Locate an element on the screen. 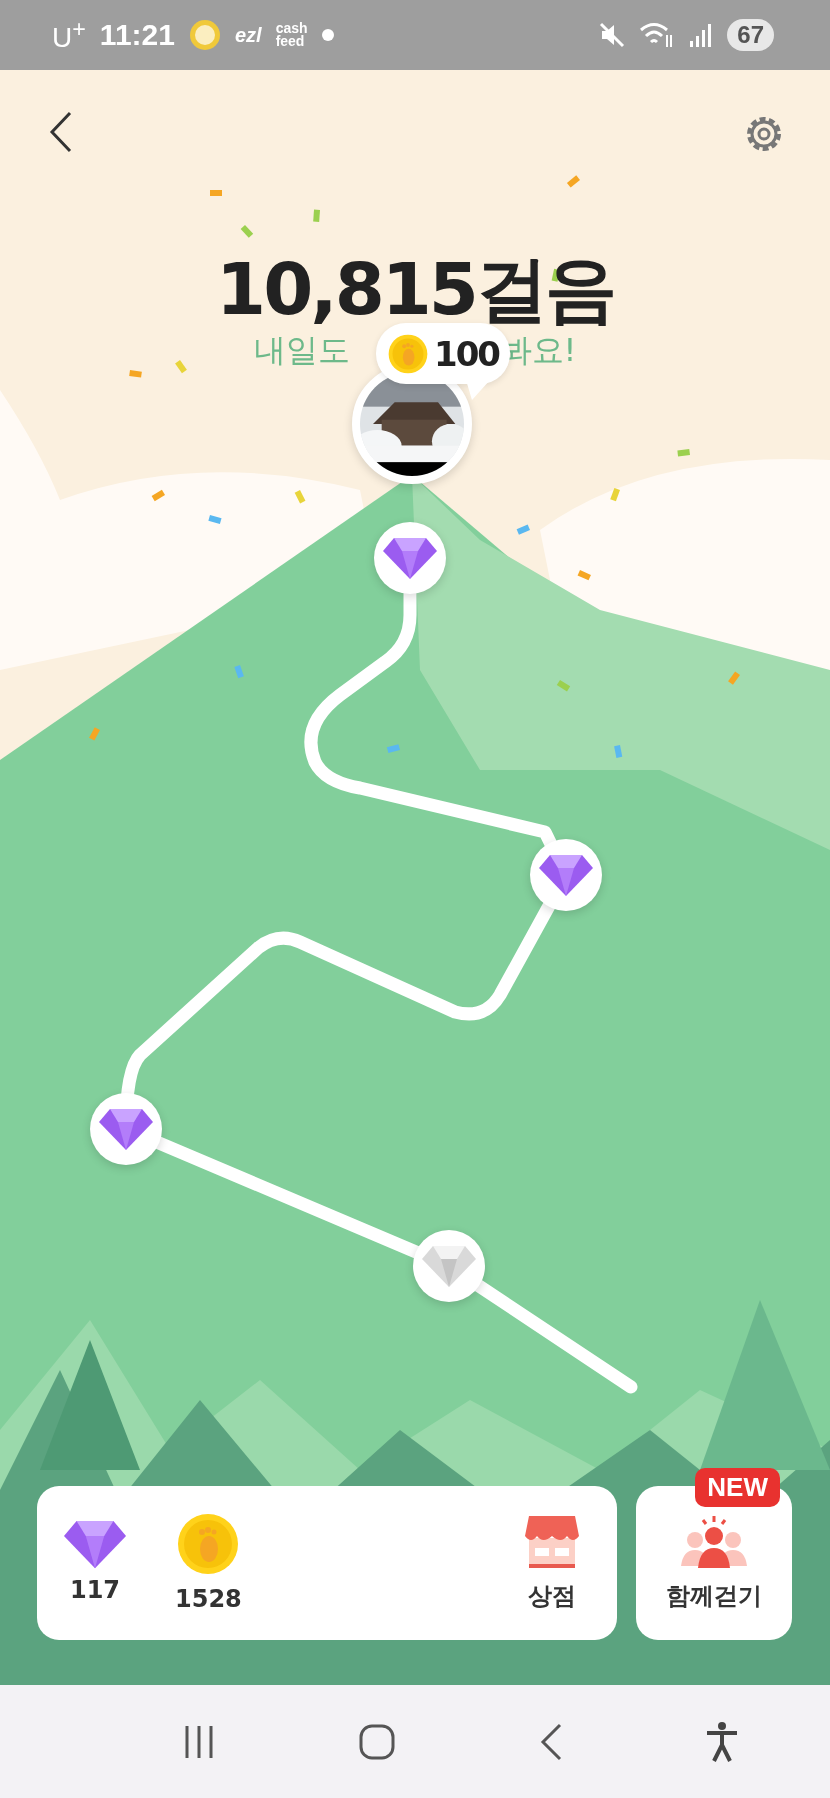  gem-count: 117 is located at coordinates (95, 1590).